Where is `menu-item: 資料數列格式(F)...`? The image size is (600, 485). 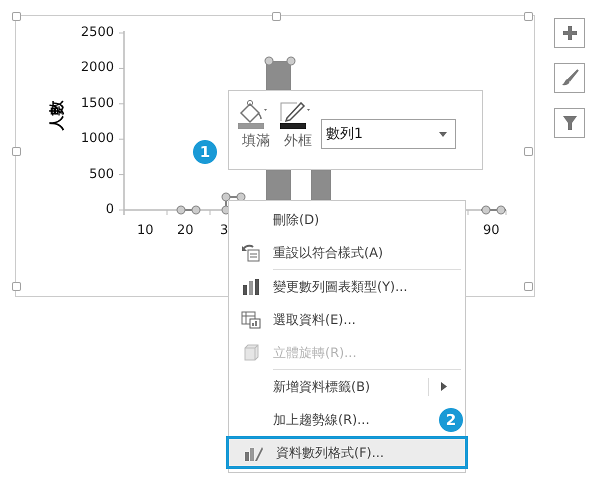 menu-item: 資料數列格式(F)... is located at coordinates (347, 452).